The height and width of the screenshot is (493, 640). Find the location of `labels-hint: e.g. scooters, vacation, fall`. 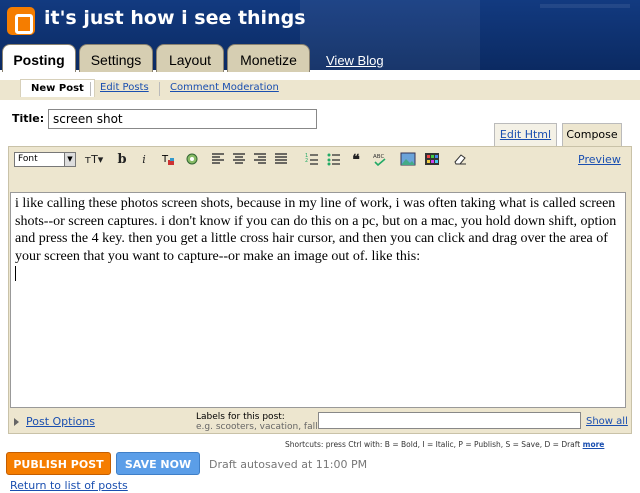

labels-hint: e.g. scooters, vacation, fall is located at coordinates (257, 427).